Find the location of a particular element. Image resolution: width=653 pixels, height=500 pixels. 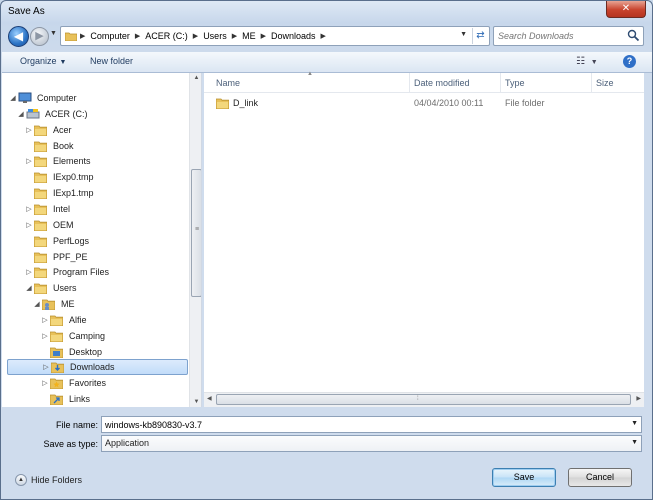

file-list-horizontal-scrollbar: ◀ ⦙ ▶ is located at coordinates (424, 399).